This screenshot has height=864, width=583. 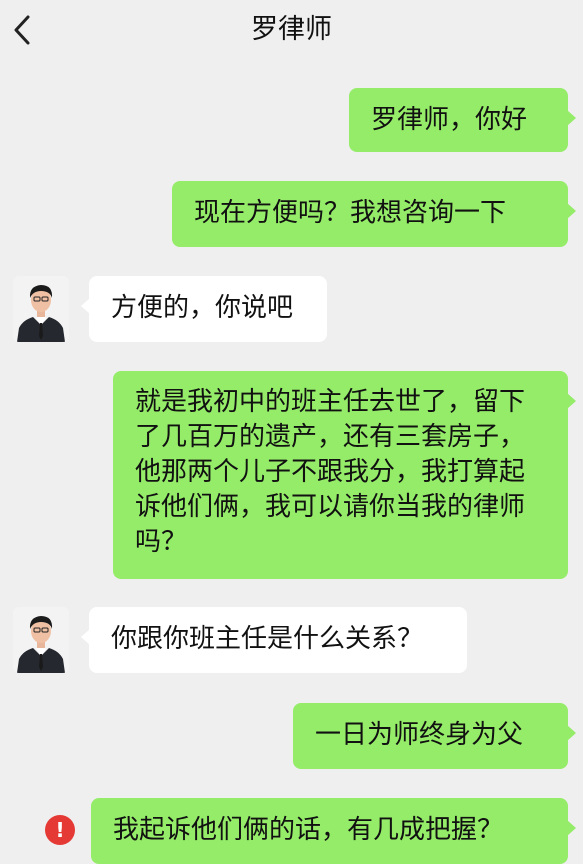 What do you see at coordinates (204, 309) in the screenshot?
I see `message-bubble-received: 方便的，你说吧` at bounding box center [204, 309].